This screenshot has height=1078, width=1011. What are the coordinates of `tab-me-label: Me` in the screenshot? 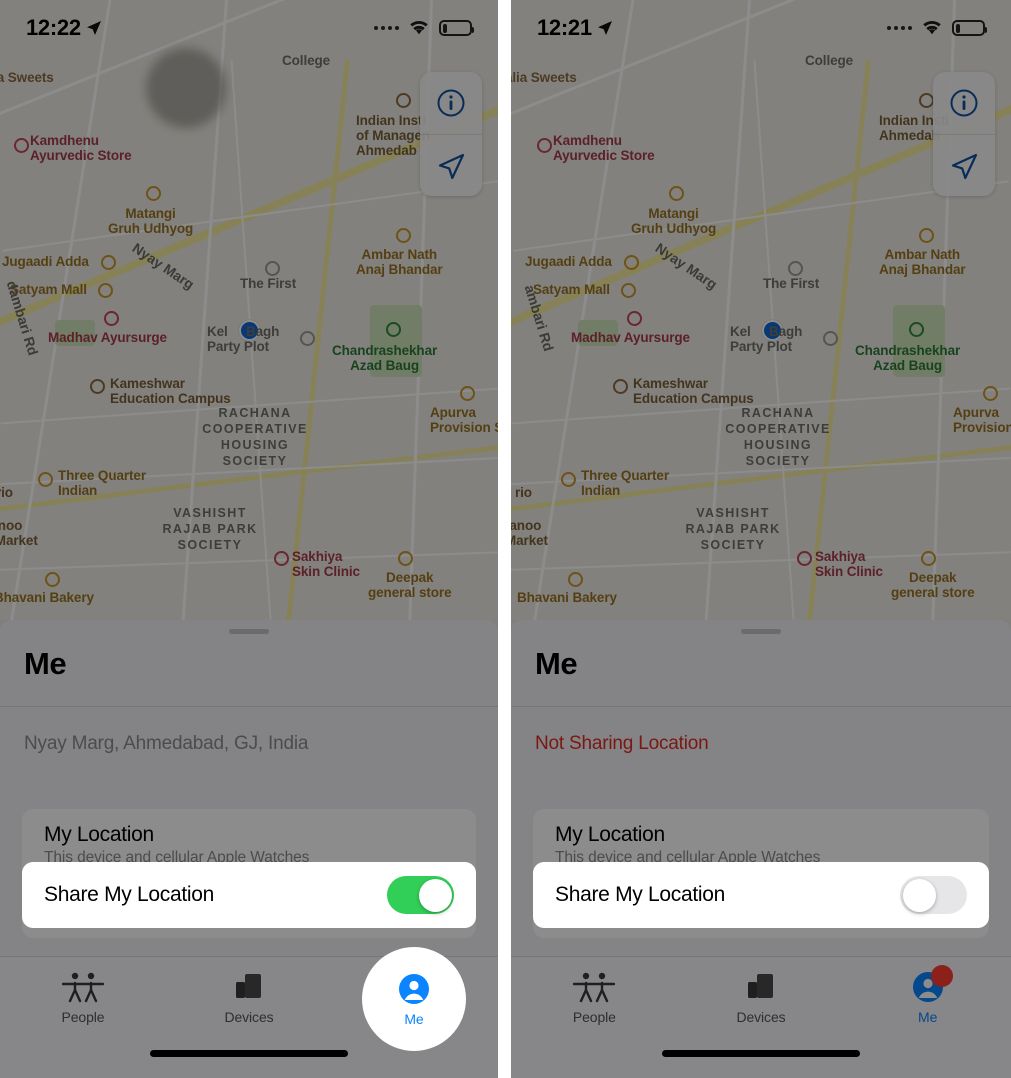 It's located at (928, 1017).